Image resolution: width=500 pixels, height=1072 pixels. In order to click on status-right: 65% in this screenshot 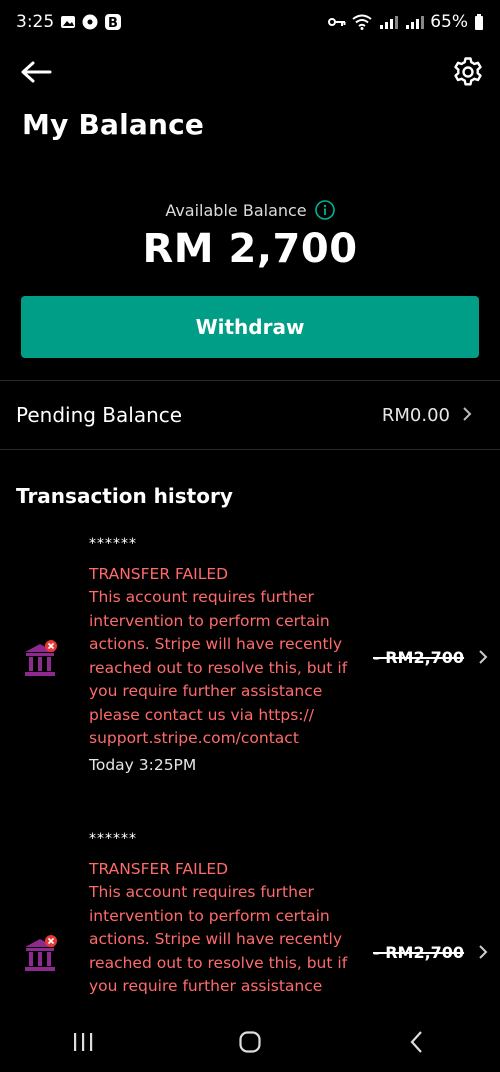, I will do `click(406, 22)`.